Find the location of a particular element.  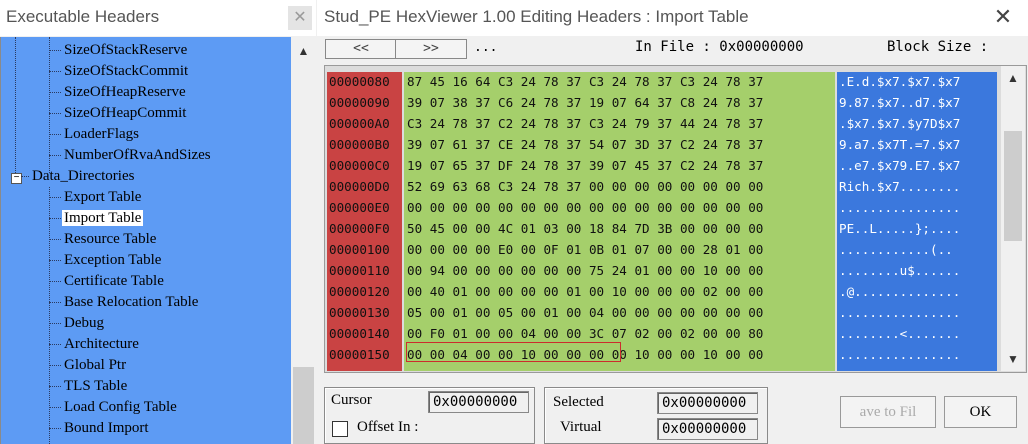

hex-ascii-row: .E.d.$x7.$x7.$x7 is located at coordinates (899, 82).